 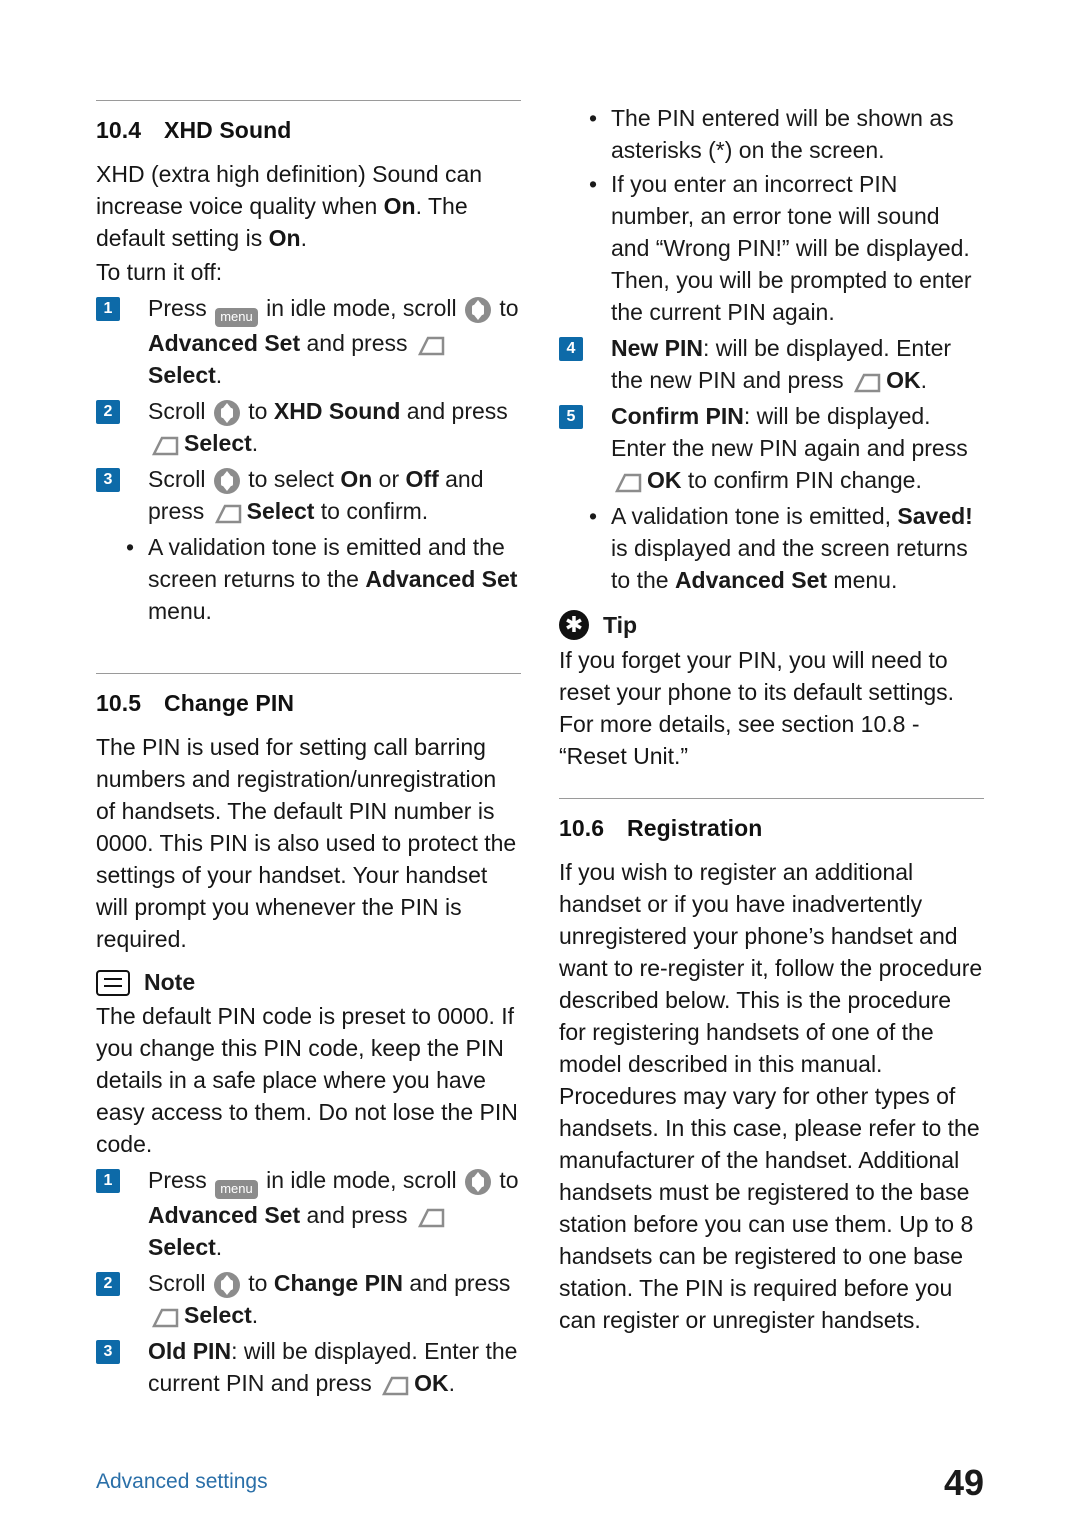 What do you see at coordinates (695, 828) in the screenshot?
I see `section-title: Registration` at bounding box center [695, 828].